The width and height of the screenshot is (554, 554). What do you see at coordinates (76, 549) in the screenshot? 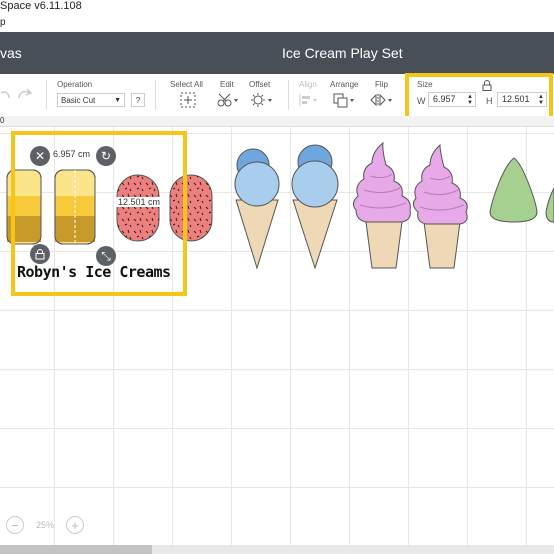
I see `scrollbar-thumb` at bounding box center [76, 549].